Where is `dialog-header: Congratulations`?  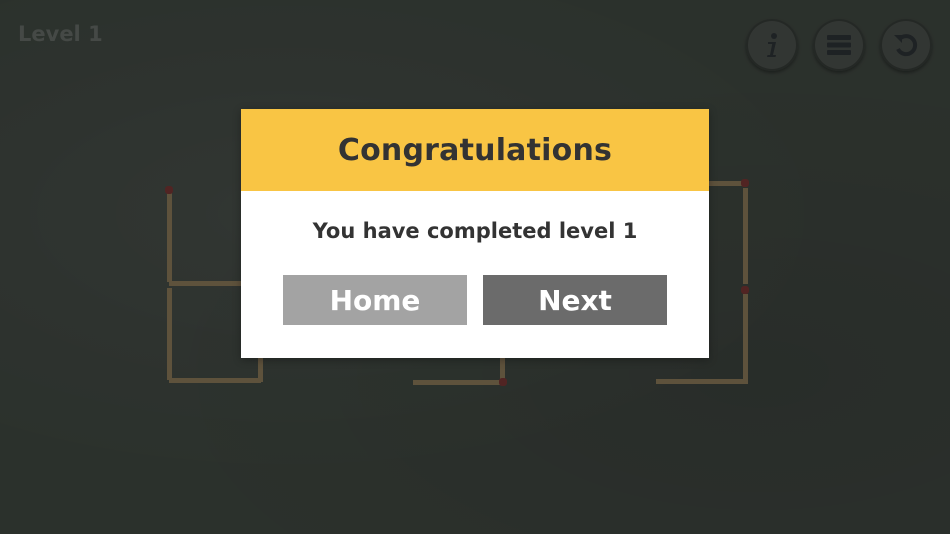 dialog-header: Congratulations is located at coordinates (475, 150).